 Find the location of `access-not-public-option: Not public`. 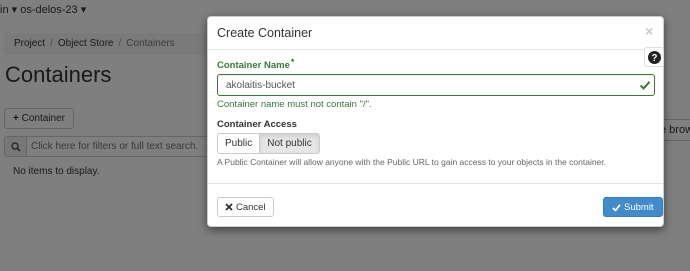

access-not-public-option: Not public is located at coordinates (290, 143).